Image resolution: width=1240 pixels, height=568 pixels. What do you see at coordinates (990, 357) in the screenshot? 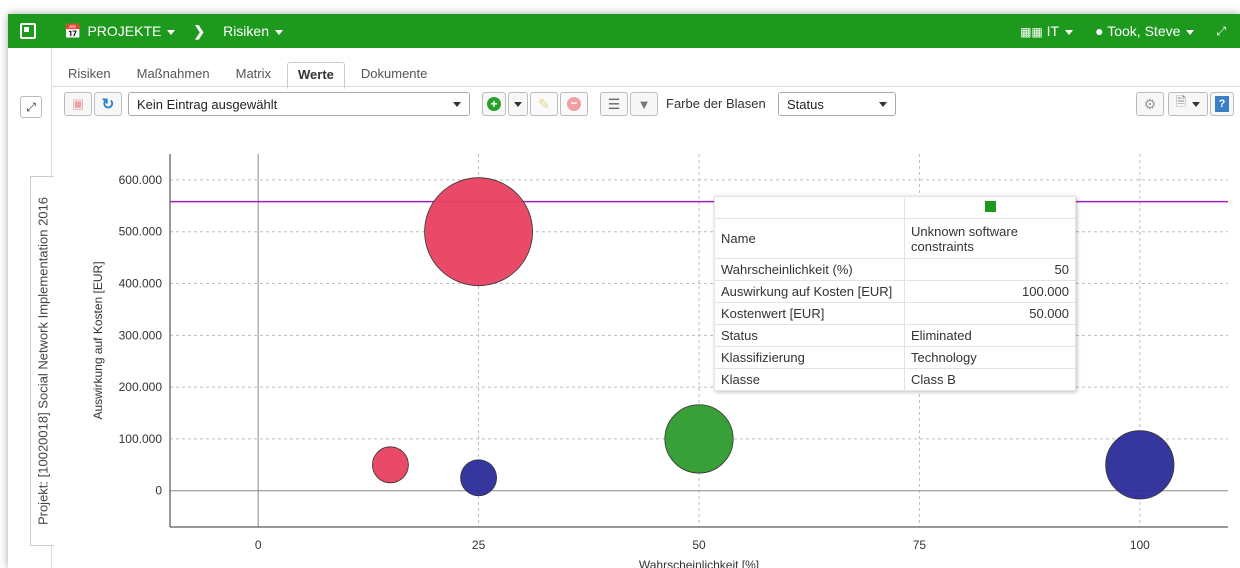
I see `tooltip-value: Technology` at bounding box center [990, 357].